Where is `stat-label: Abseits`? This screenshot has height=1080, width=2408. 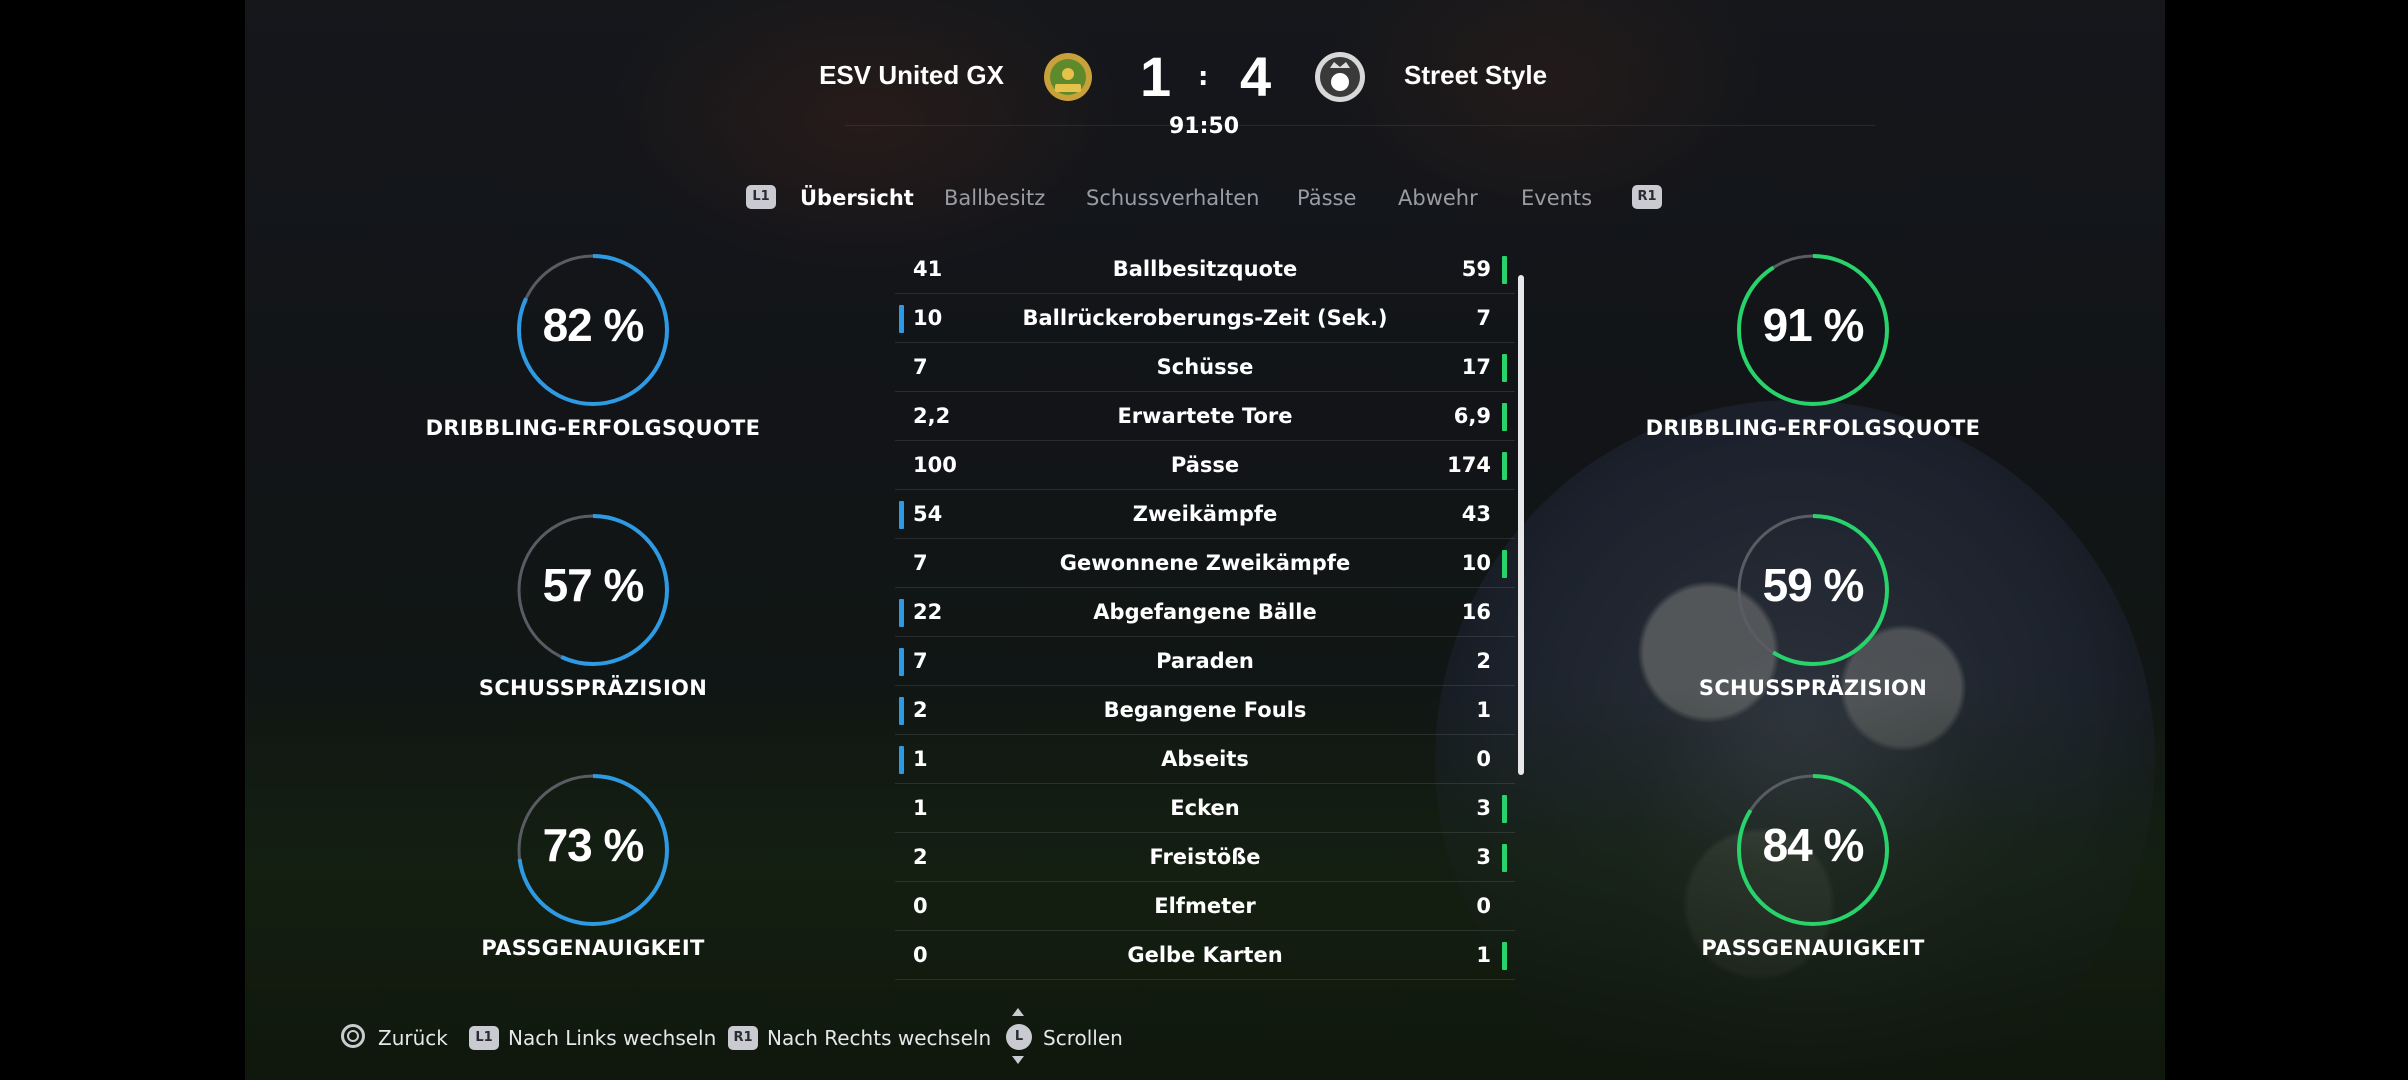 stat-label: Abseits is located at coordinates (1205, 759).